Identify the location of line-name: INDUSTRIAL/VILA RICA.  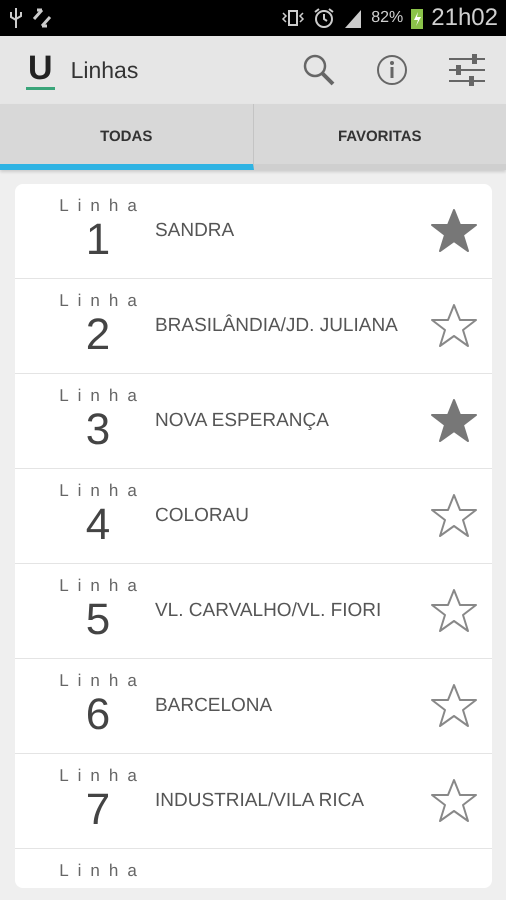
(260, 801).